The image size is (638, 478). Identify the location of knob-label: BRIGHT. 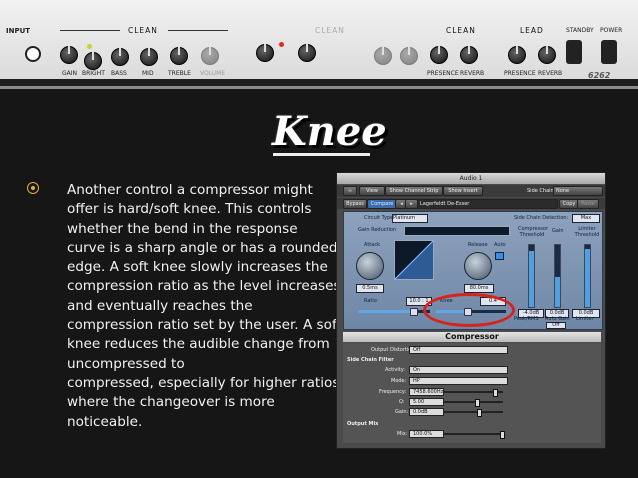
(93, 73).